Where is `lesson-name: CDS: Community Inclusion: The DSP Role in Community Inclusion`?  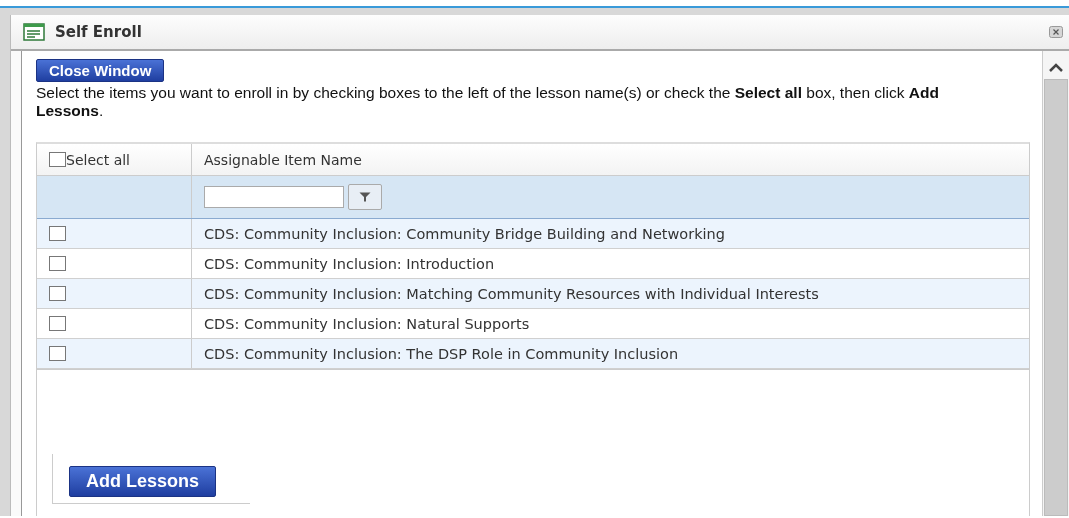
lesson-name: CDS: Community Inclusion: The DSP Role in Community Inclusion is located at coordinates (441, 353).